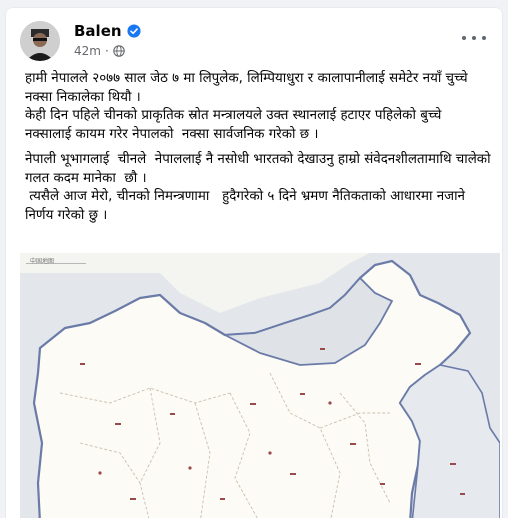  Describe the element at coordinates (134, 31) in the screenshot. I see `verified-badge-icon` at that location.